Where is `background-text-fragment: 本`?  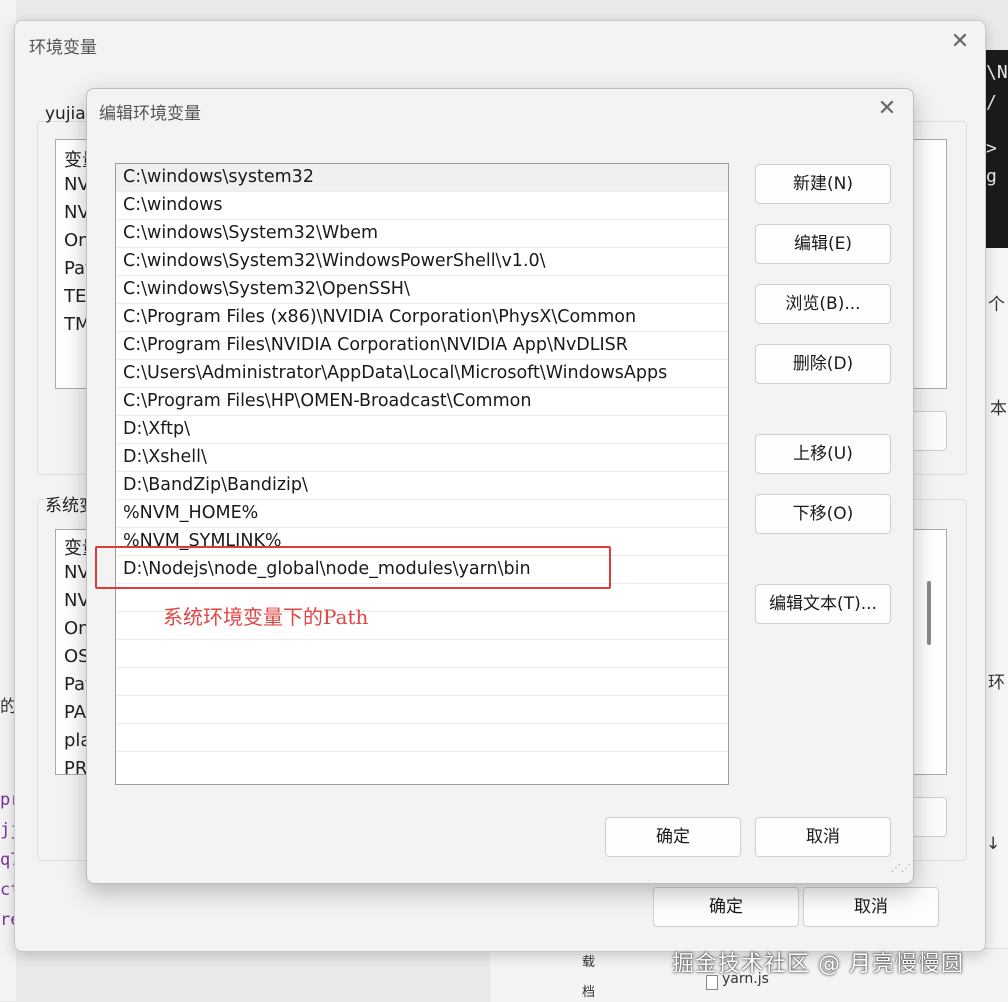
background-text-fragment: 本 is located at coordinates (998, 409).